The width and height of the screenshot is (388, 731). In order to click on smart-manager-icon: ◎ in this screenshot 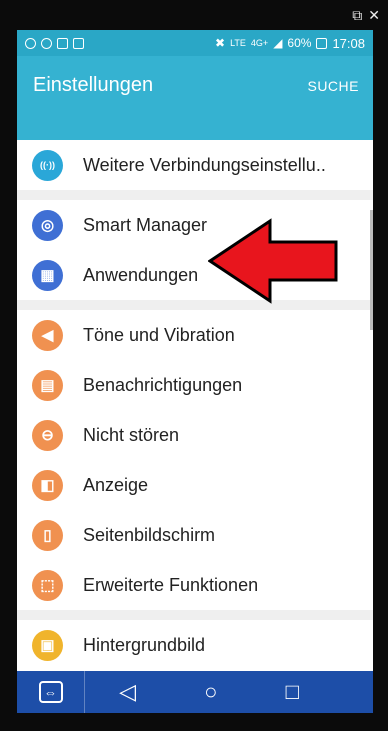, I will do `click(47, 225)`.